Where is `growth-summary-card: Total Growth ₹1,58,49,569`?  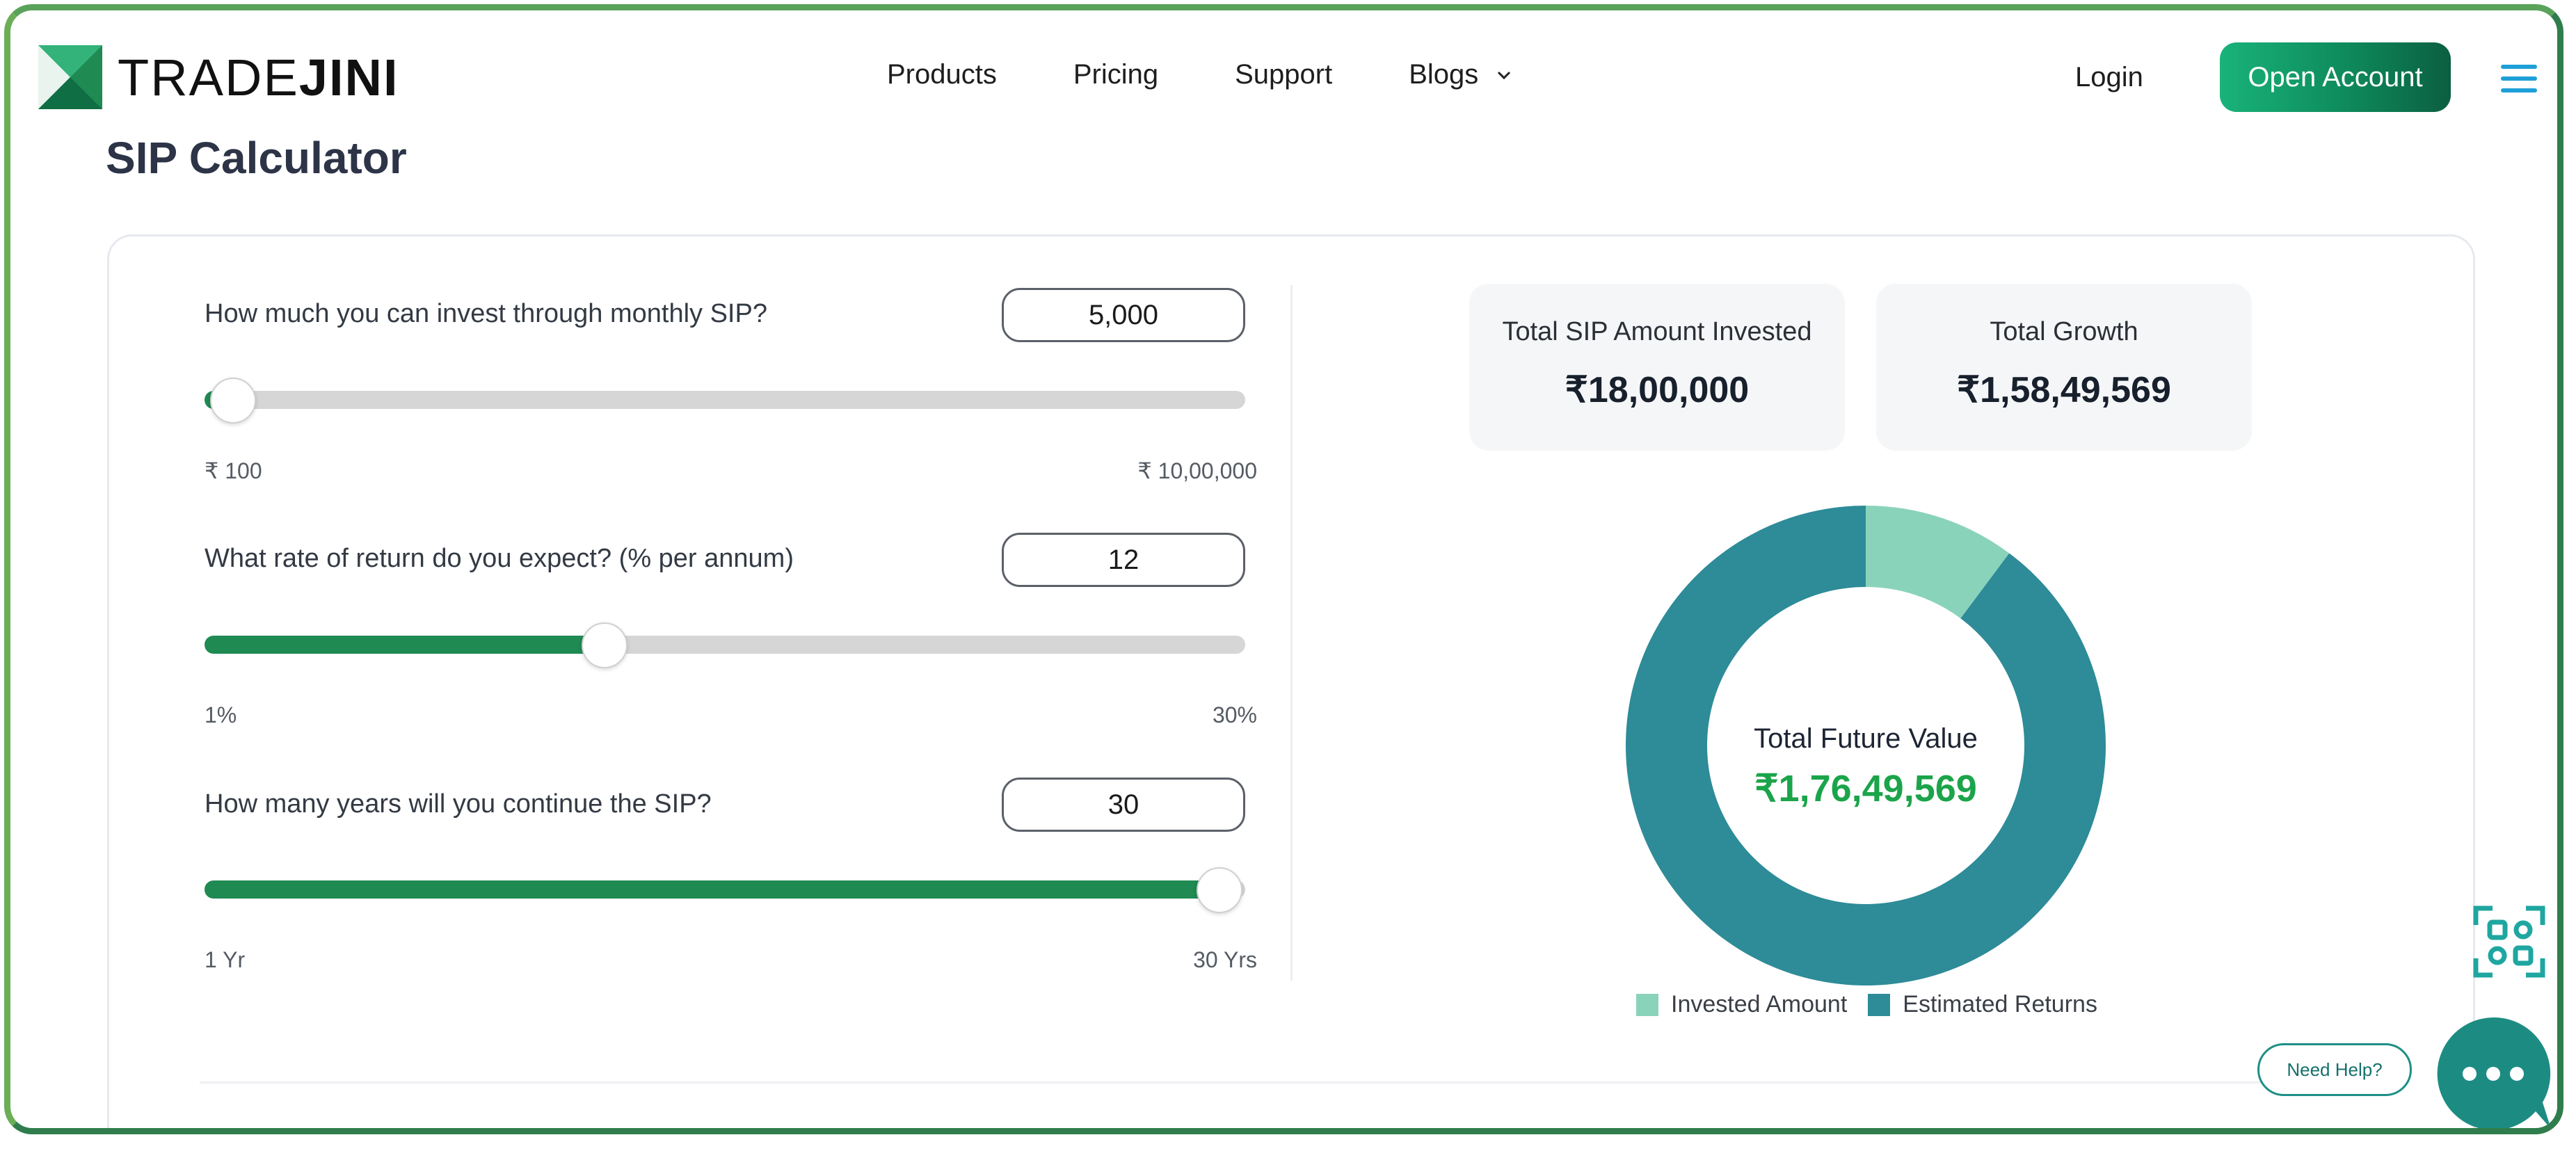
growth-summary-card: Total Growth ₹1,58,49,569 is located at coordinates (2064, 367).